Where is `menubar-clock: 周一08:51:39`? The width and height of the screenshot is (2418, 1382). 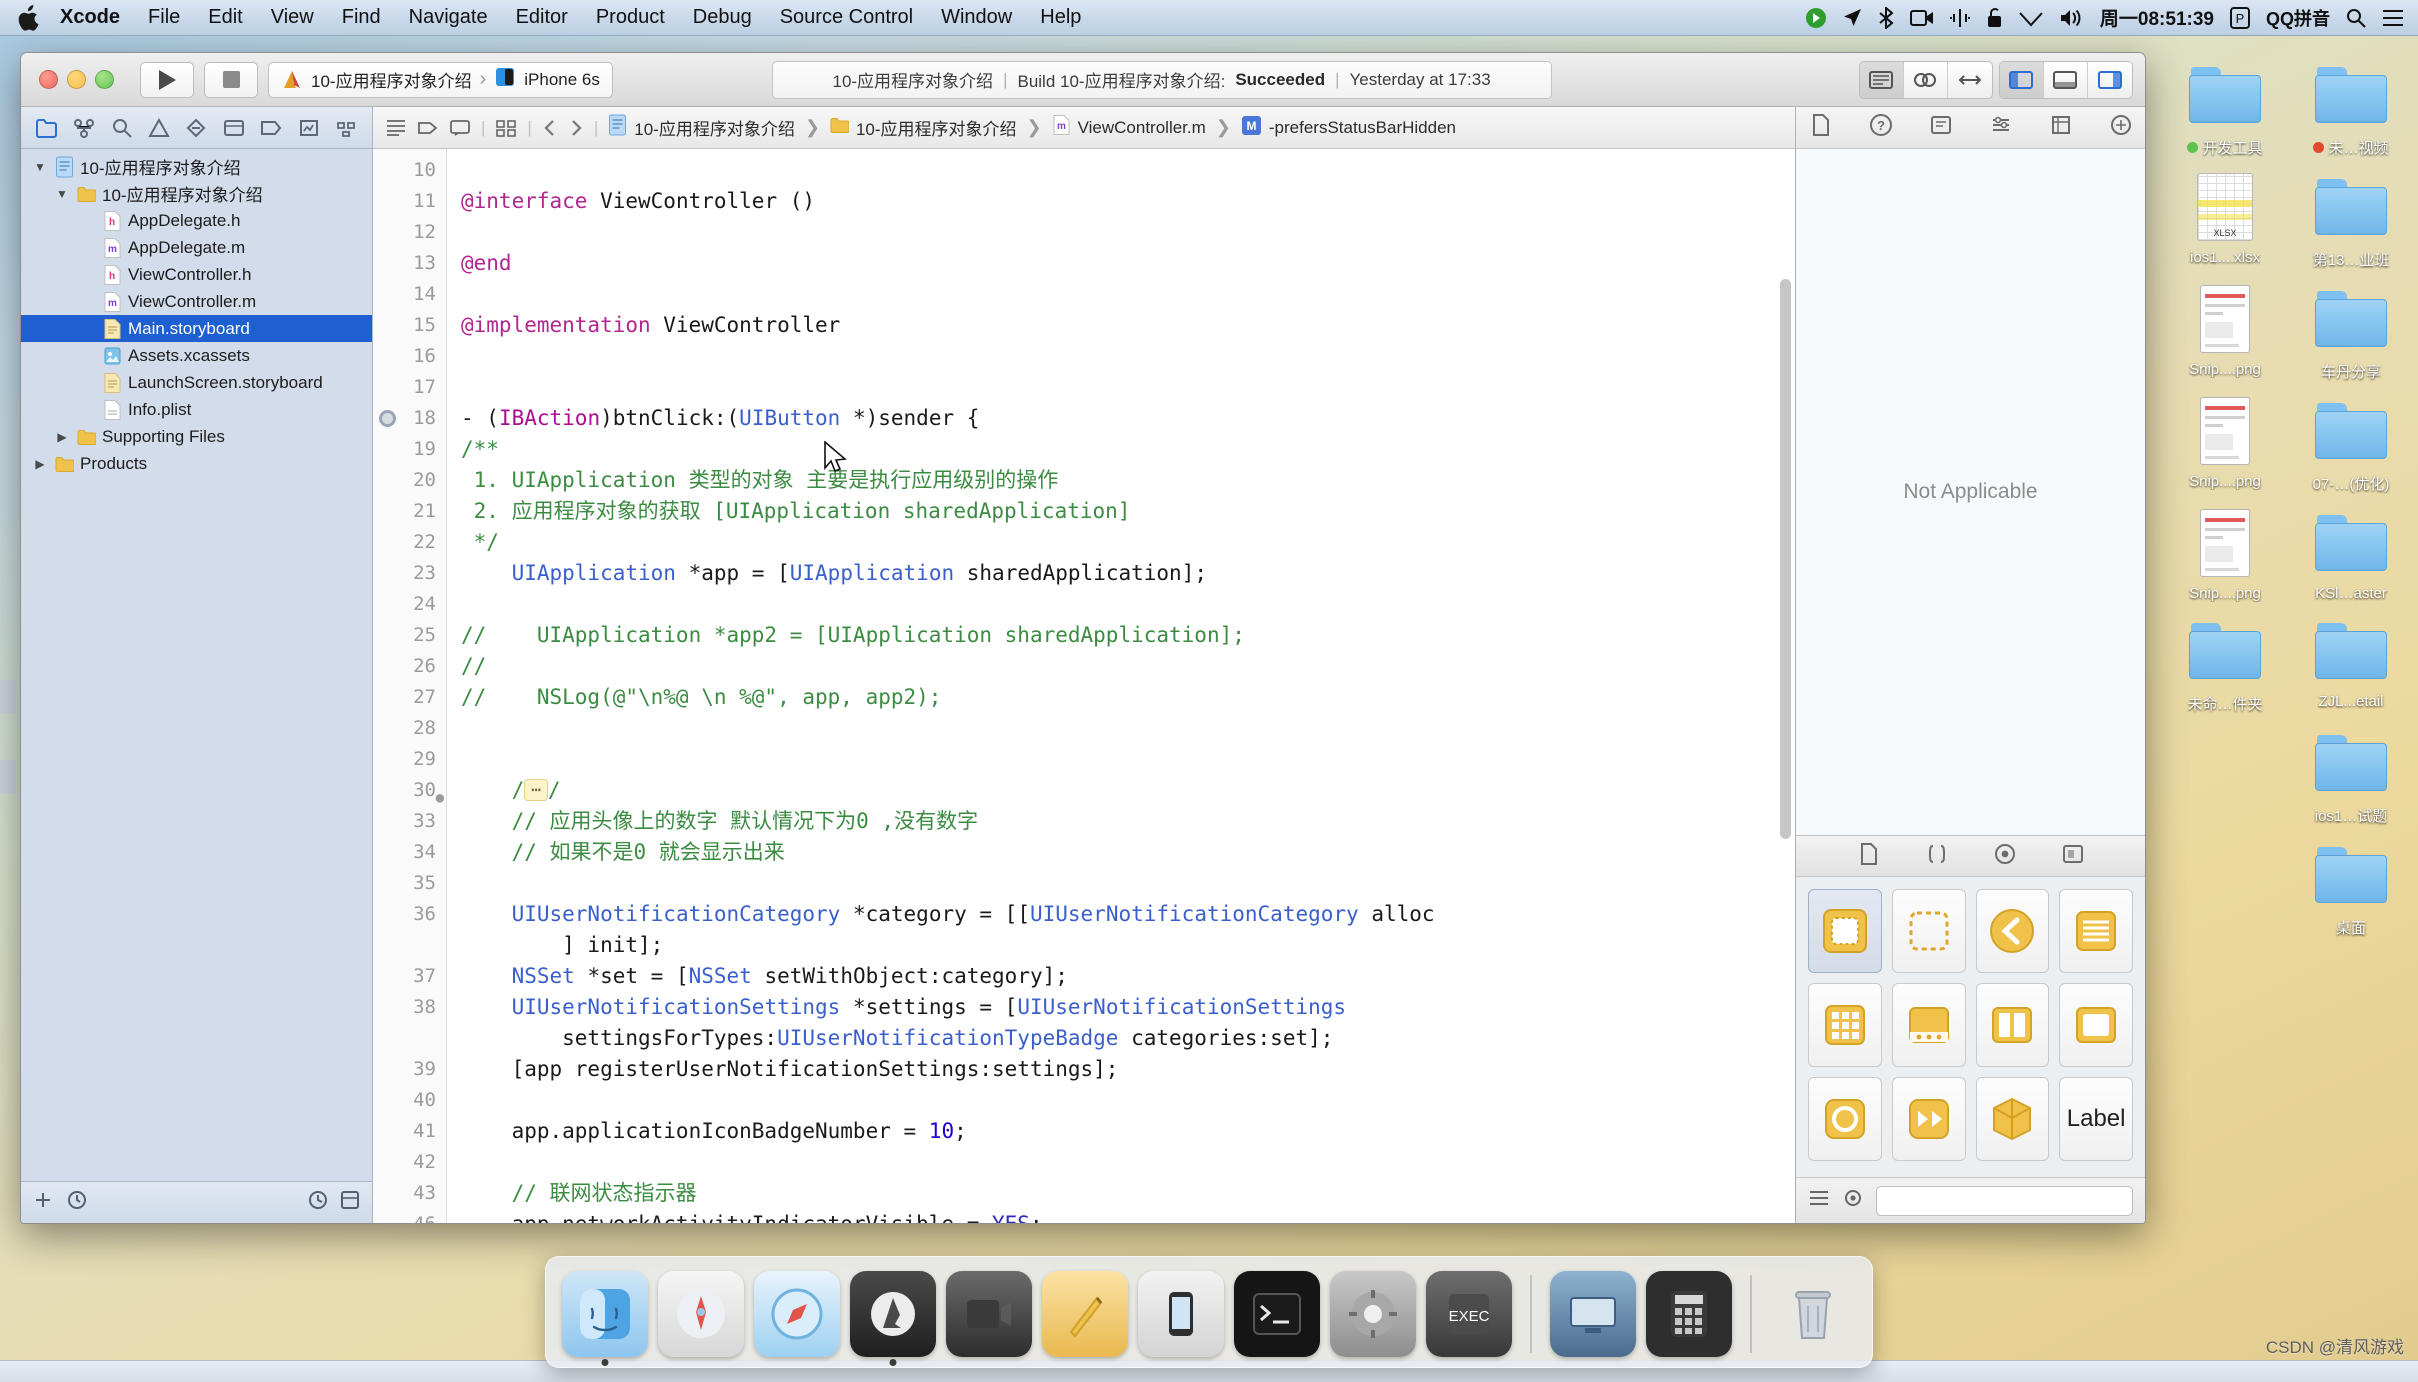
menubar-clock: 周一08:51:39 is located at coordinates (2157, 17).